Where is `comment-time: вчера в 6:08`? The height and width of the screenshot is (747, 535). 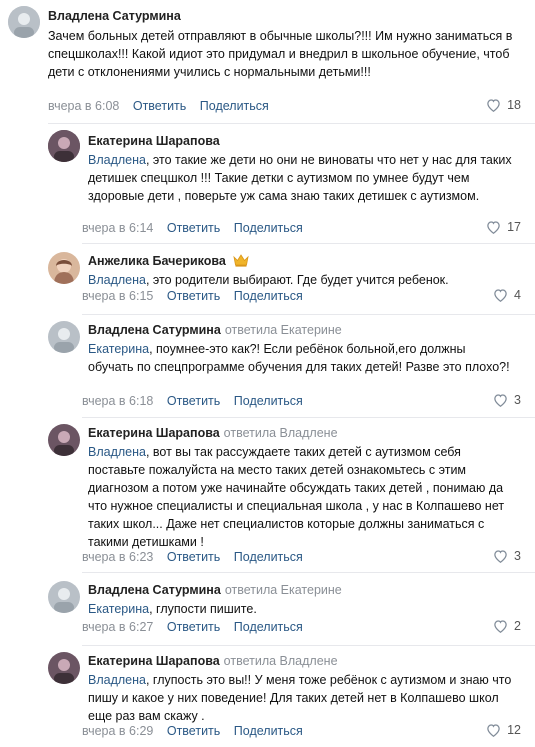
comment-time: вчера в 6:08 is located at coordinates (83, 106).